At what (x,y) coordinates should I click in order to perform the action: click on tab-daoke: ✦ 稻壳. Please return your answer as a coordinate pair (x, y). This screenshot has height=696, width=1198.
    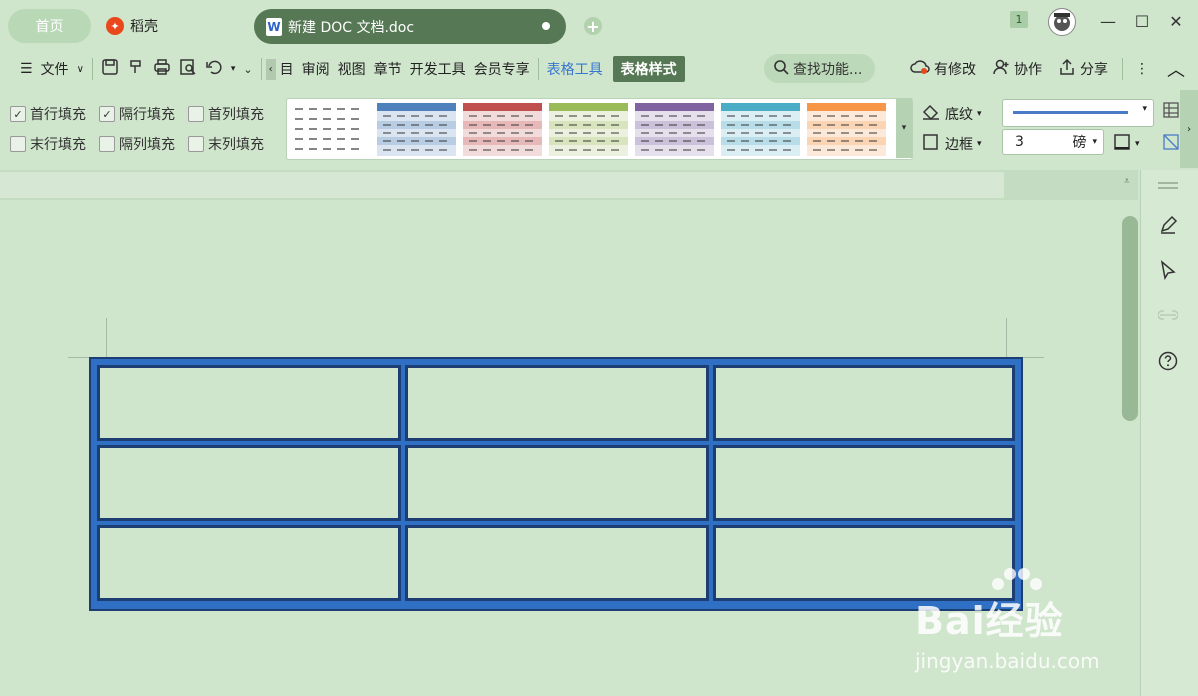
    Looking at the image, I should click on (132, 26).